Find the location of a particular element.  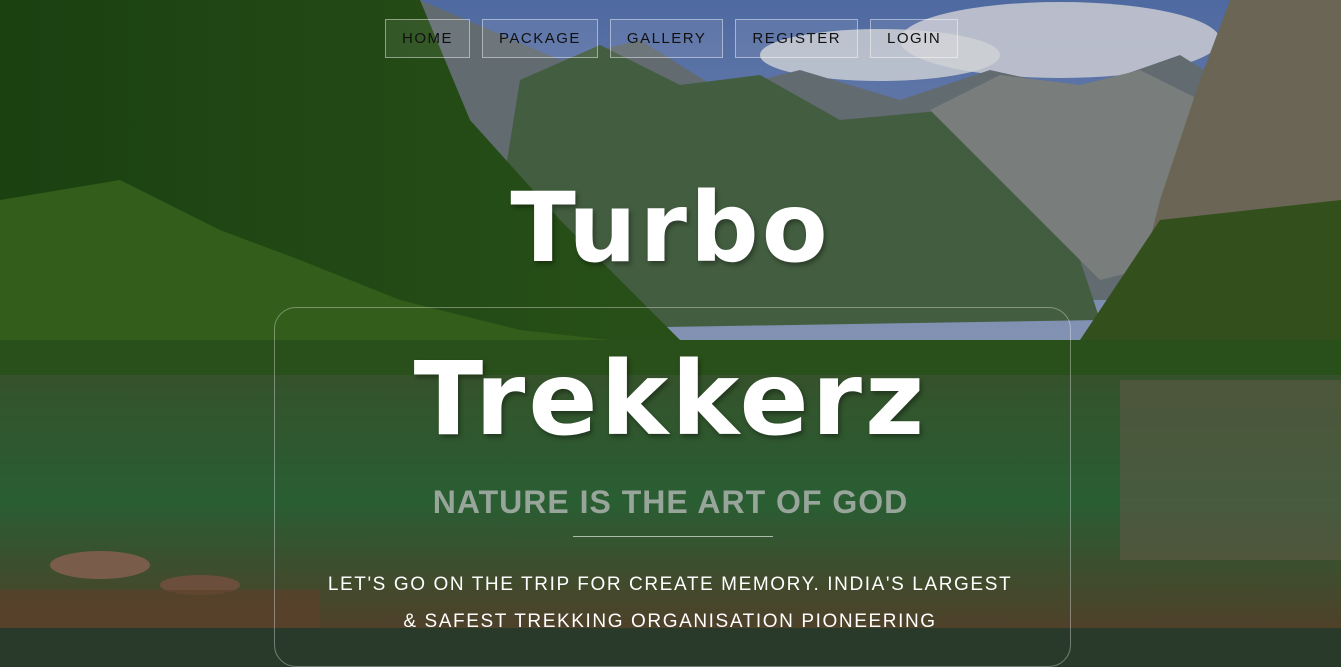

nav-gallery-button: GALLERY is located at coordinates (666, 38).